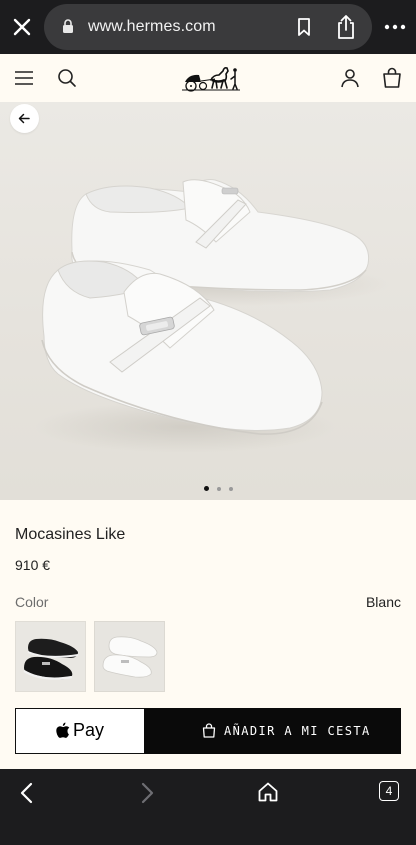  Describe the element at coordinates (304, 27) in the screenshot. I see `bookmark-icon` at that location.